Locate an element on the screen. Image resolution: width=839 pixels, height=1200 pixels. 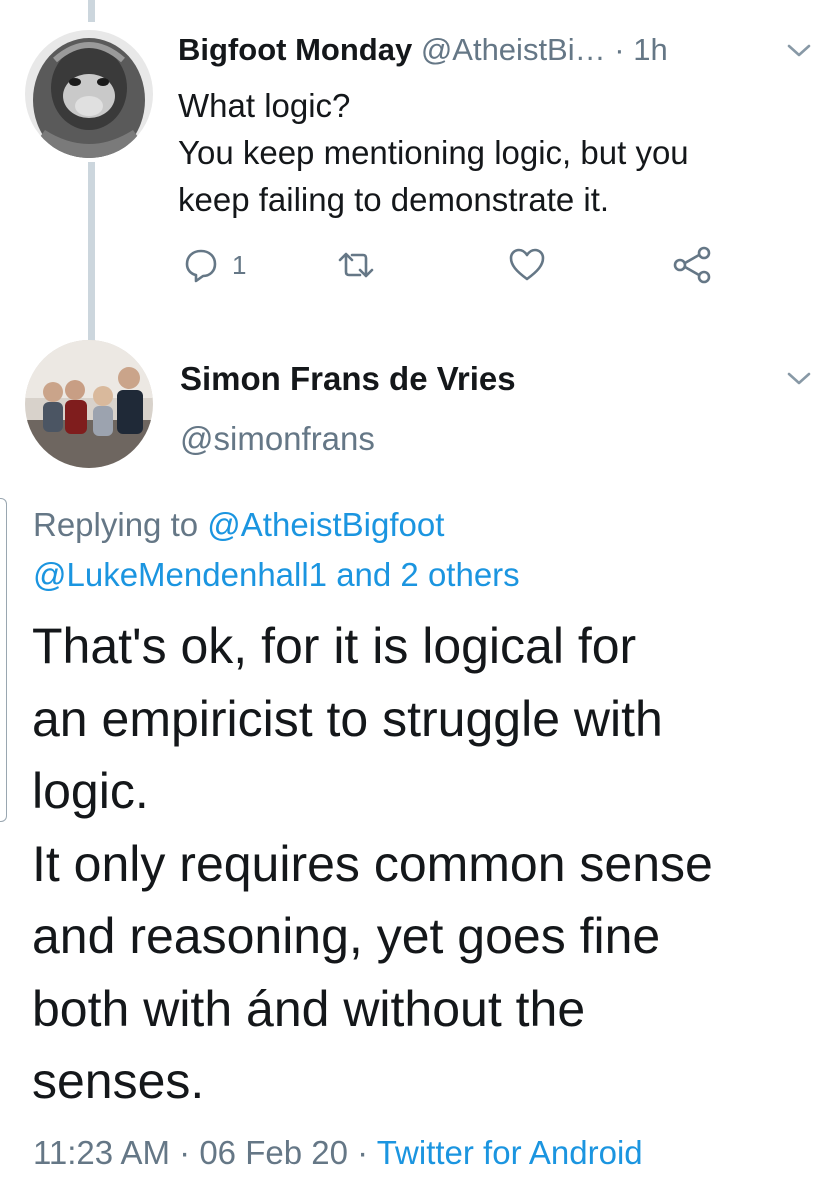
tweet-date: 06 Feb 20 is located at coordinates (273, 1152).